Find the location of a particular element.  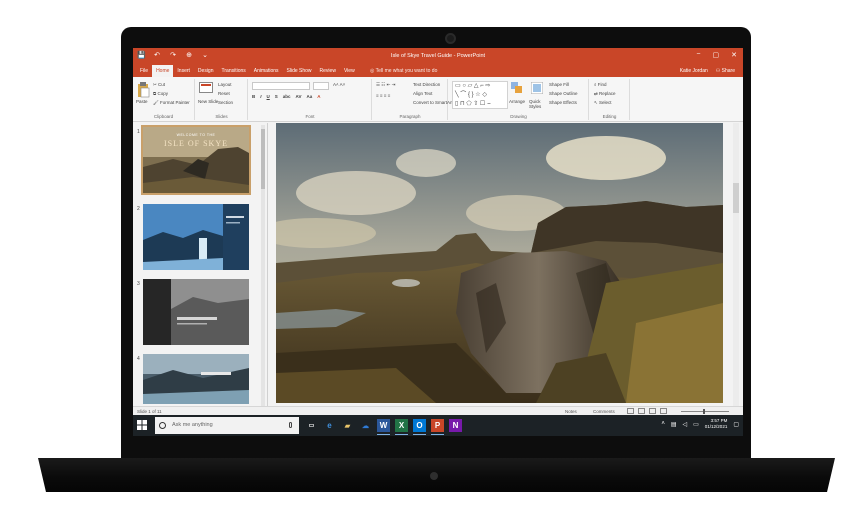

thumb-1-title: ISLE OF SKYE is located at coordinates (195, 143).